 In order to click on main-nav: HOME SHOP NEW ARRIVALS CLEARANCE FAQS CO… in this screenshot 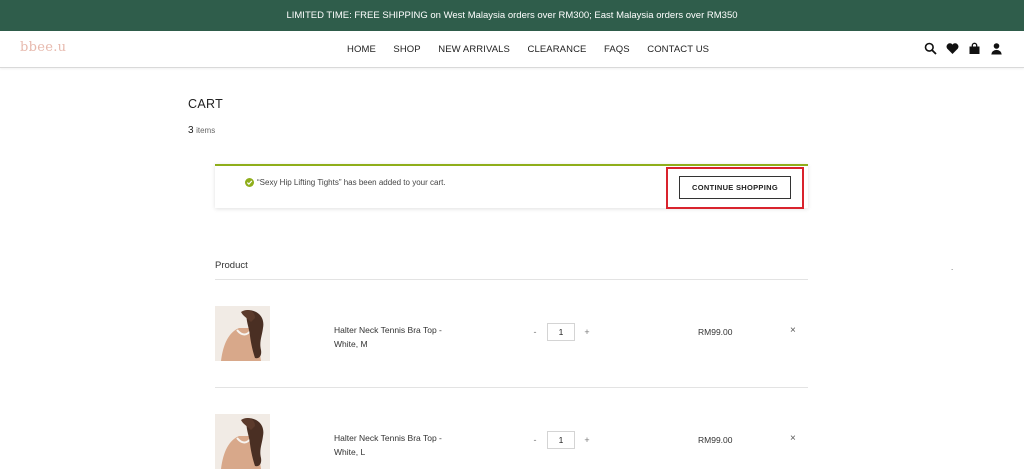, I will do `click(528, 49)`.